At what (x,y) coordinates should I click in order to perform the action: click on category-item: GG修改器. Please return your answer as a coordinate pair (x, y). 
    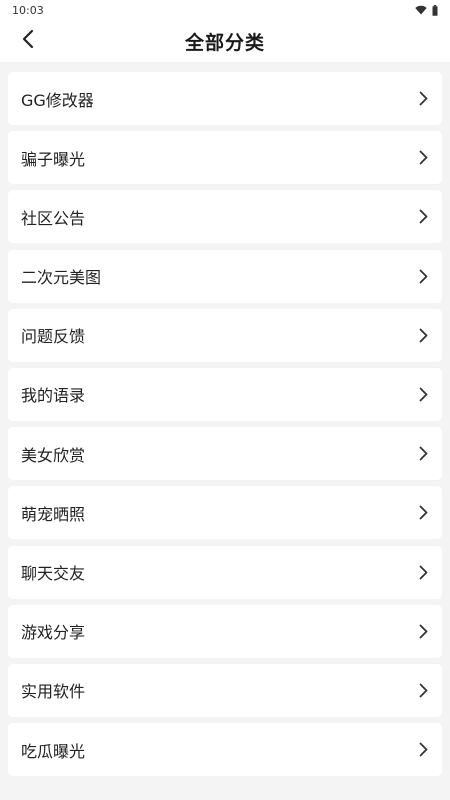
    Looking at the image, I should click on (225, 98).